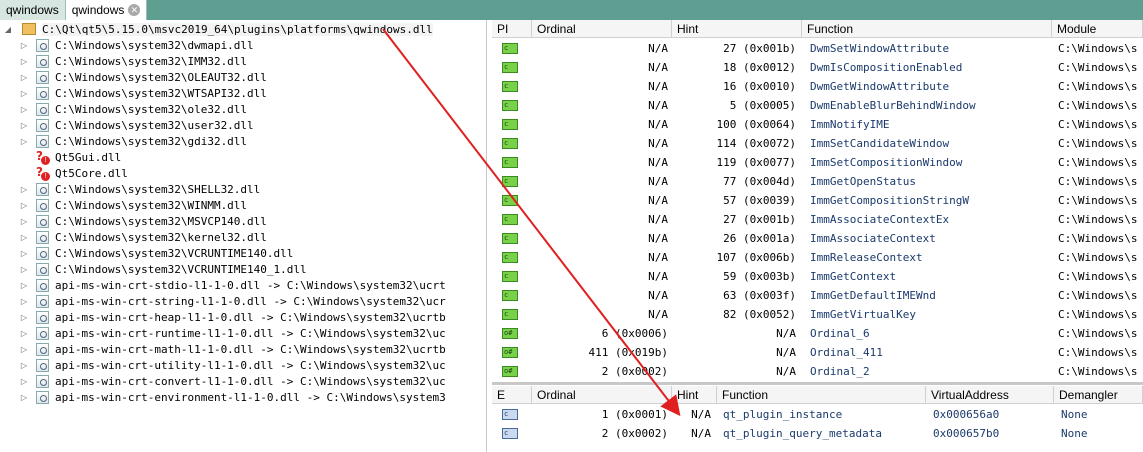  I want to click on tree-item: ▷ C:\Windows\system32\VCRUNTIME140.dll, so click(146, 253).